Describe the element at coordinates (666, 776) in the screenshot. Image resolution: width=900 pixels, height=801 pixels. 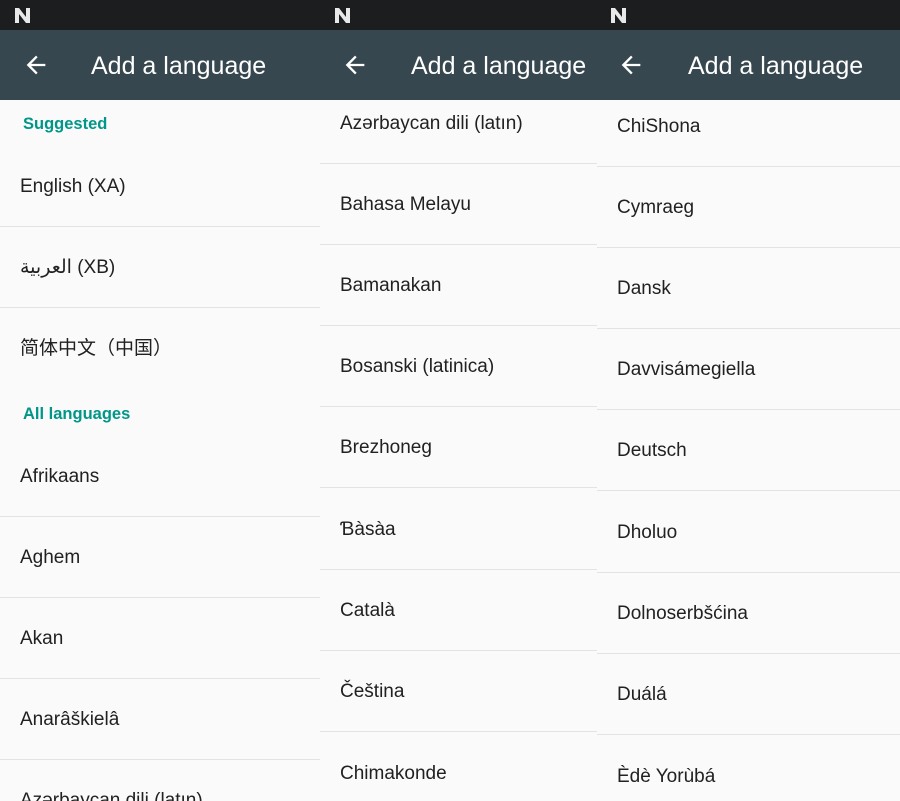
I see `language-label: Èdè Yorùbá` at that location.